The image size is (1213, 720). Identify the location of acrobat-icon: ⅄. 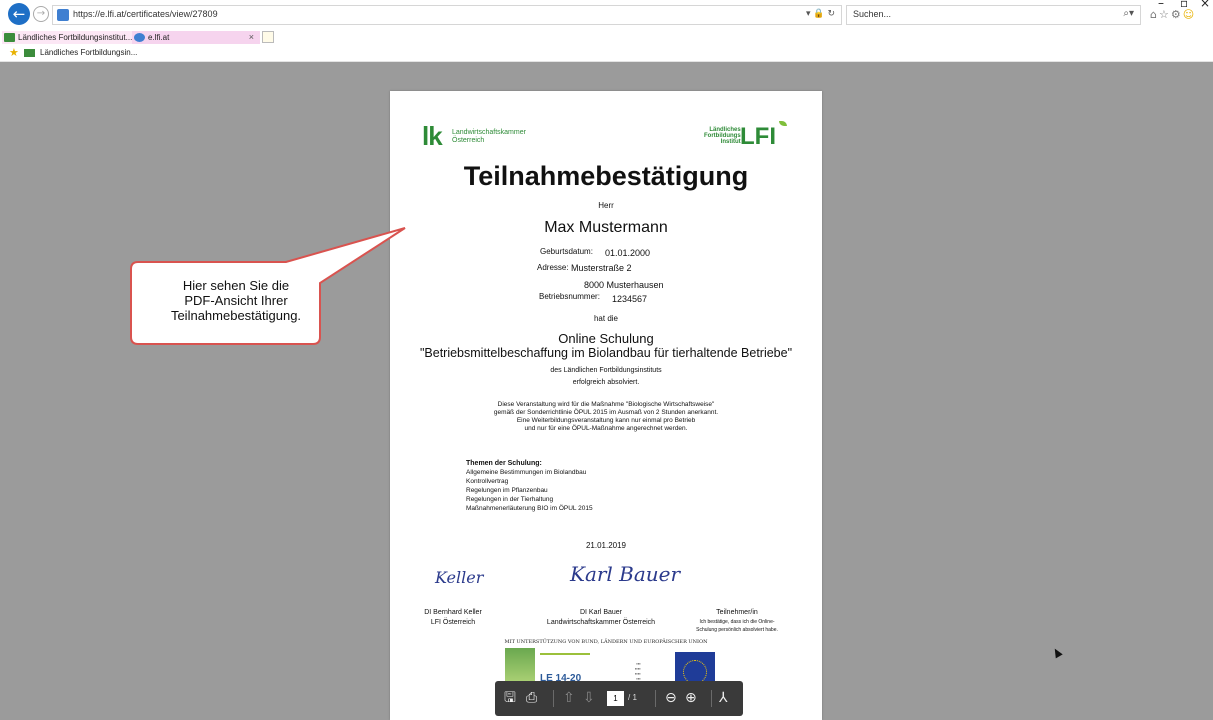
(723, 698).